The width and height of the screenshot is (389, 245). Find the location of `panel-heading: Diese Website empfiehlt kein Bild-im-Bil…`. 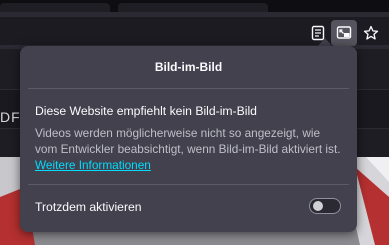

panel-heading: Diese Website empfiehlt kein Bild-im-Bil… is located at coordinates (146, 111).